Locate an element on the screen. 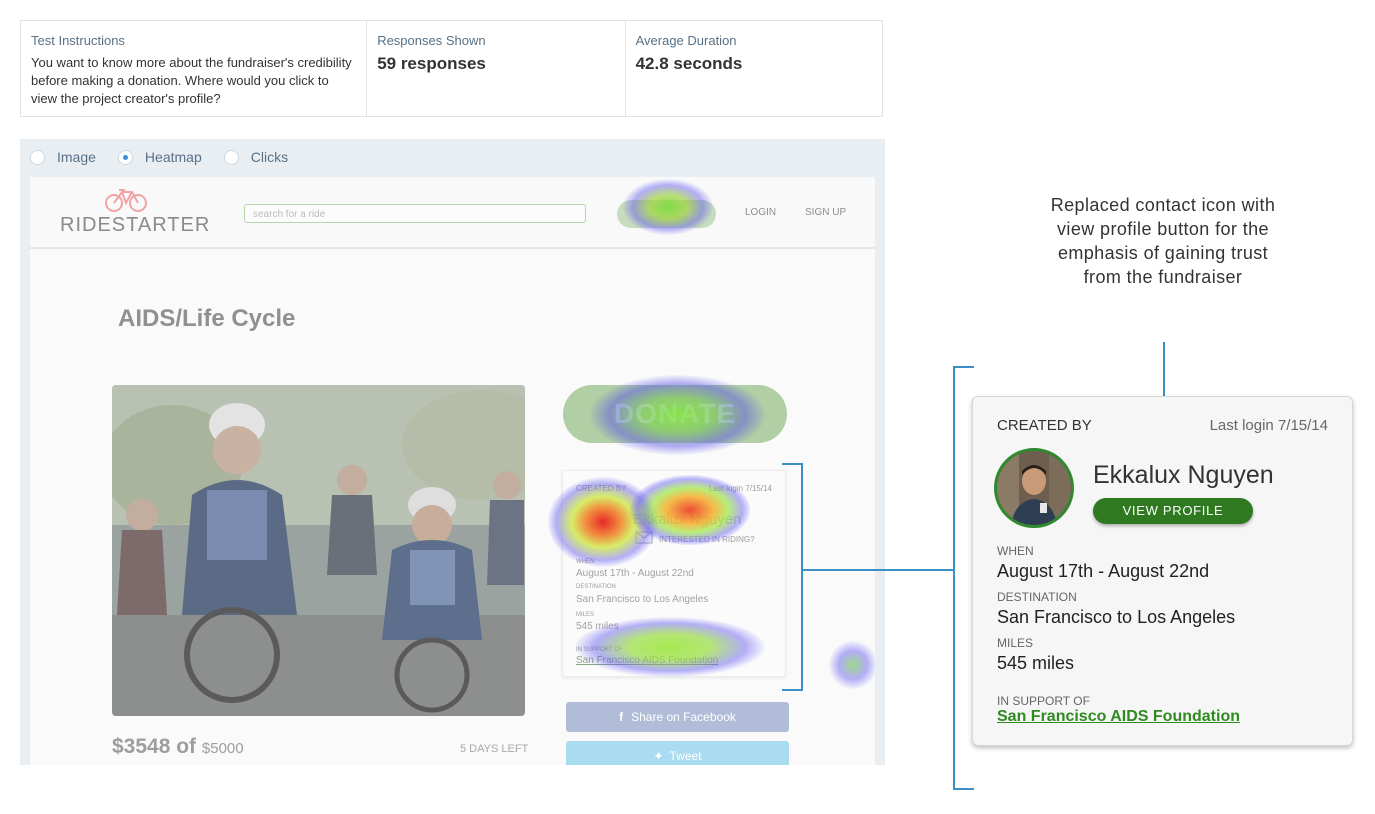 Image resolution: width=1375 pixels, height=814 pixels. mini-miles: 545 miles is located at coordinates (597, 626).